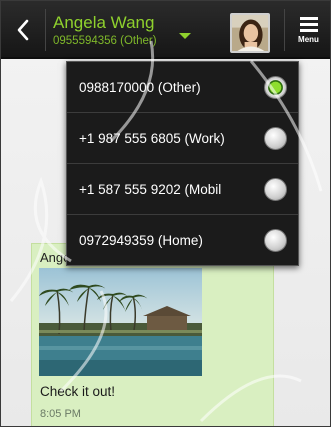 Image resolution: width=331 pixels, height=427 pixels. Describe the element at coordinates (308, 24) in the screenshot. I see `menu-icon` at that location.